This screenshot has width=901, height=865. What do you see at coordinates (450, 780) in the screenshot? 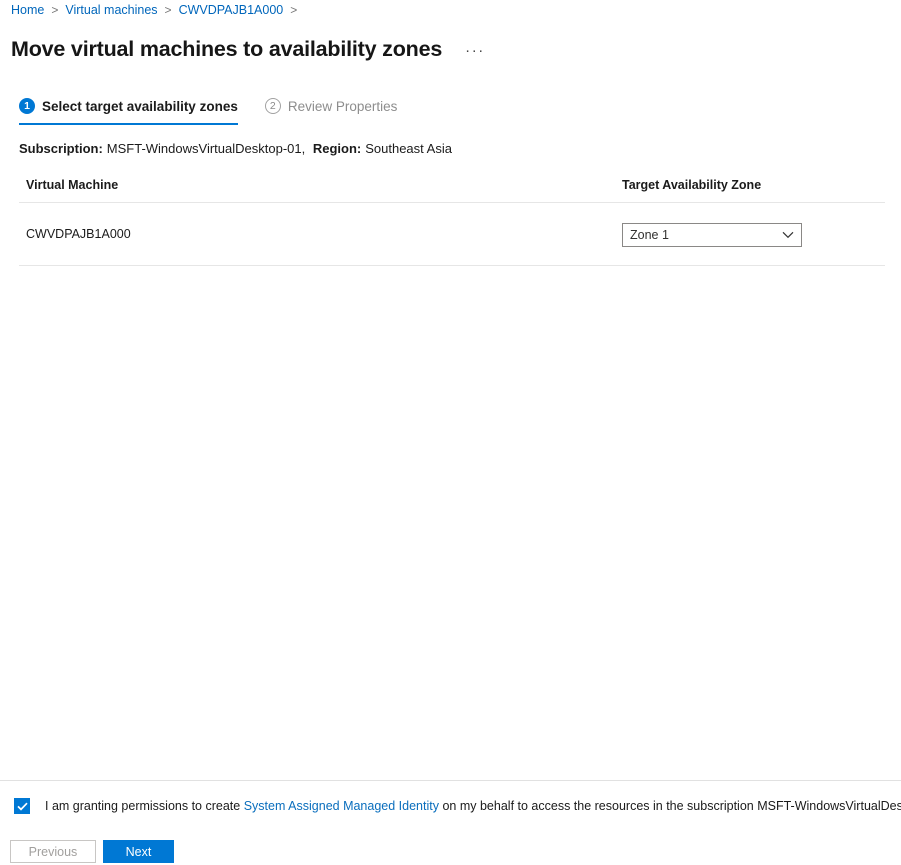
I see `footer-divider` at bounding box center [450, 780].